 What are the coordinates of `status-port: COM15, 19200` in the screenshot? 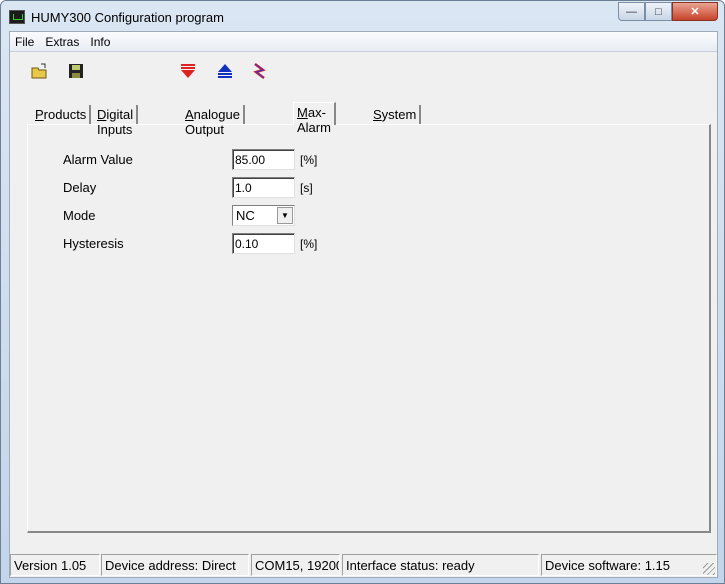 It's located at (295, 565).